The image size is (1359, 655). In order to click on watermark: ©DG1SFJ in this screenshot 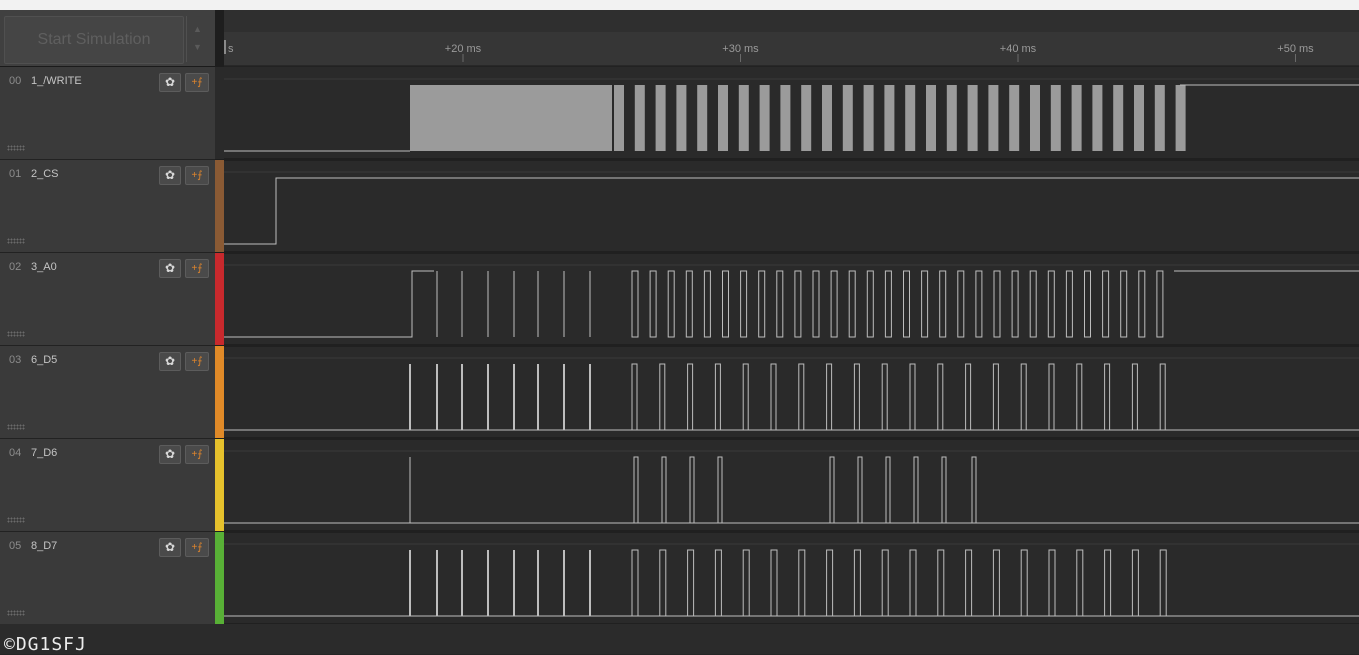, I will do `click(45, 644)`.